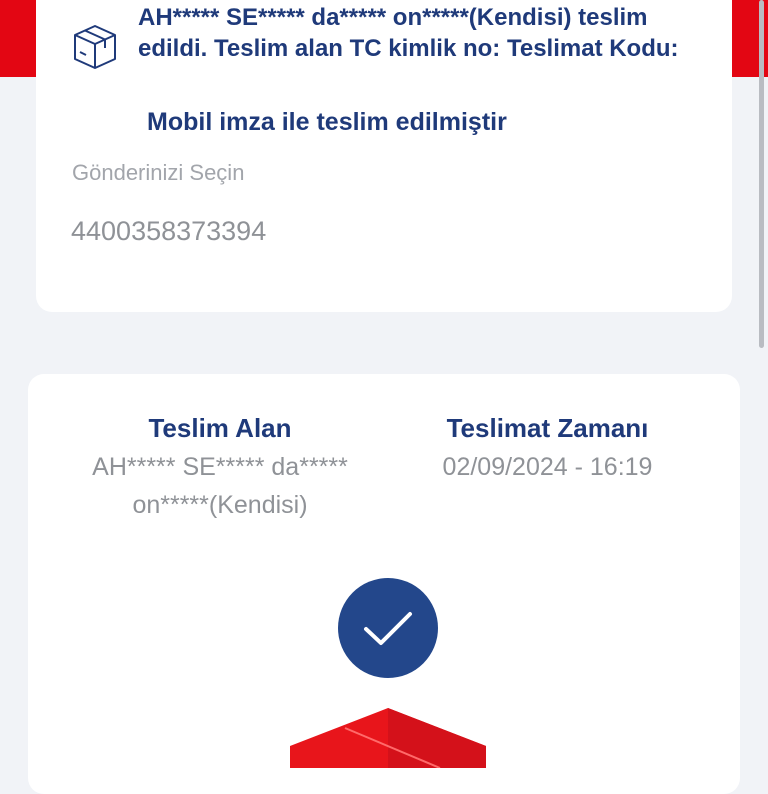 This screenshot has width=768, height=794. Describe the element at coordinates (547, 448) in the screenshot. I see `delivery-time-column: Teslimat Zamanı 02/09/2024 - 16:19` at that location.